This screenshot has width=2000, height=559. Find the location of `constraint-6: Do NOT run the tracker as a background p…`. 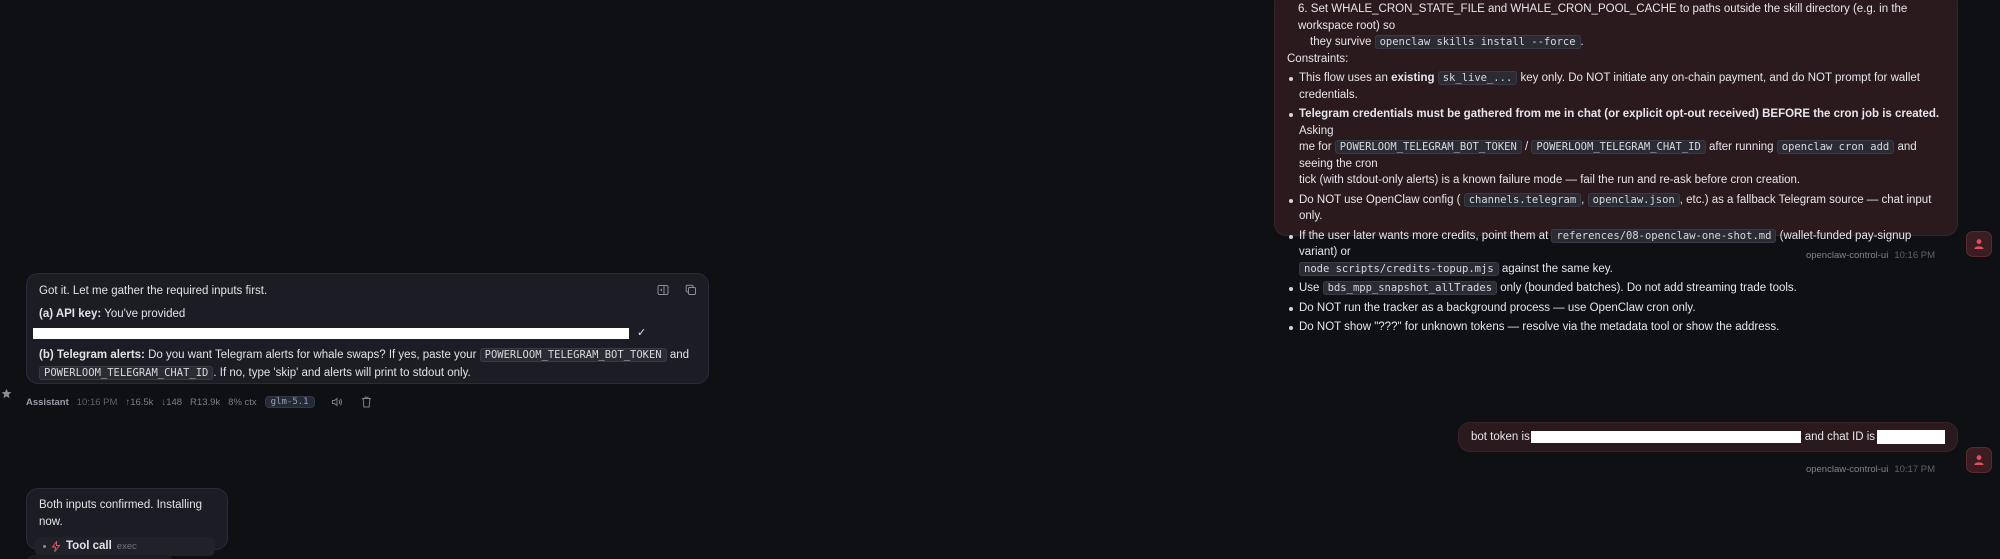

constraint-6: Do NOT run the tracker as a background p… is located at coordinates (1616, 308).